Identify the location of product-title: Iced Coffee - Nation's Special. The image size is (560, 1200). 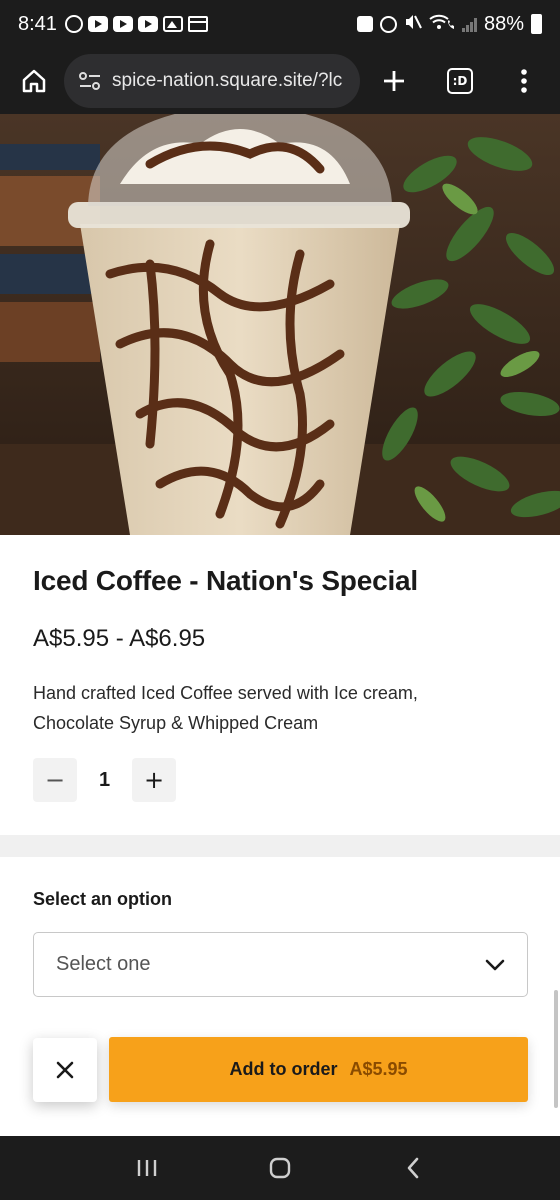
(225, 580).